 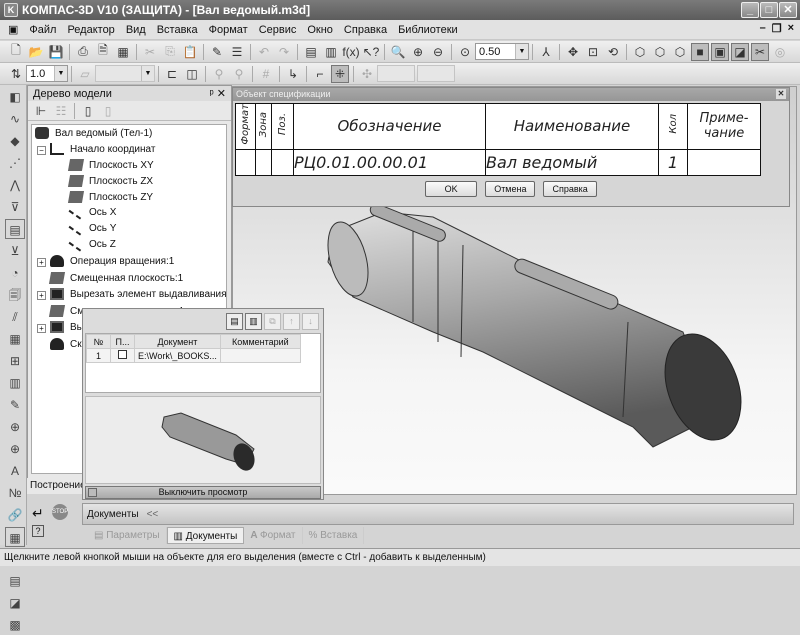 I want to click on bindings-icon: ⁜, so click(x=340, y=73).